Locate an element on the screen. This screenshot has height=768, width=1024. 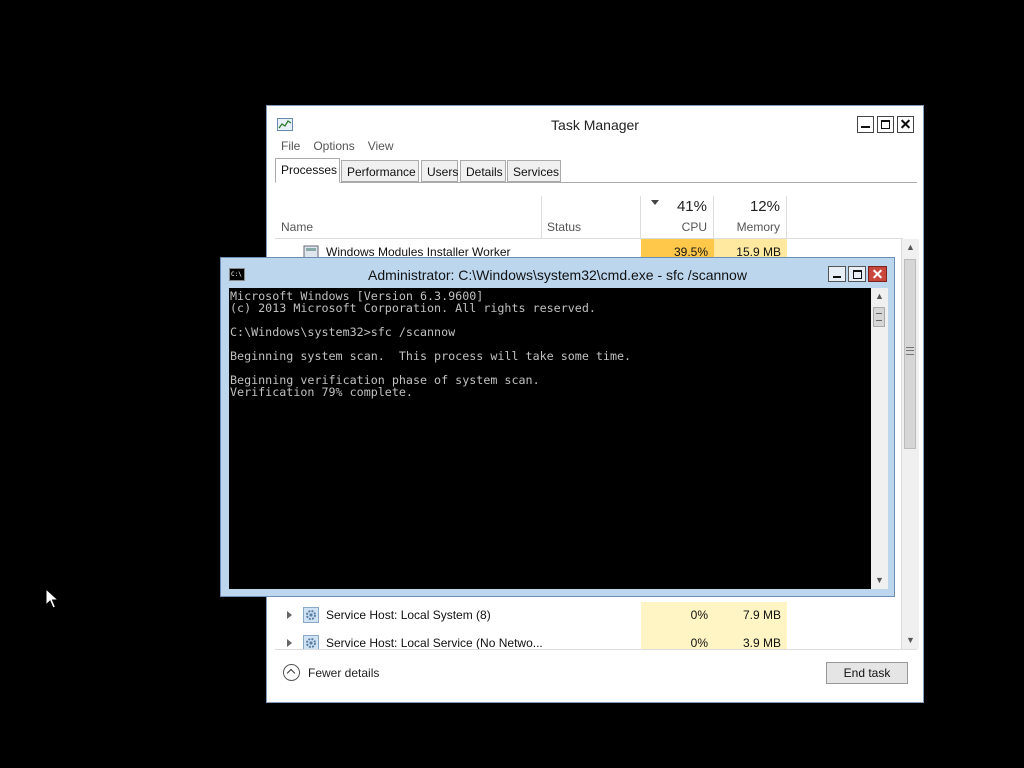
cpu-total-percent: 41% is located at coordinates (675, 206).